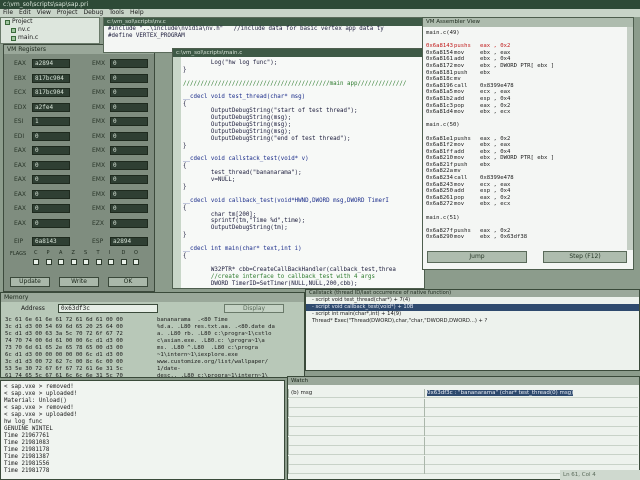 The image size is (640, 480). I want to click on asm-instruction: 0x6a8196call 0x8399e478, so click(528, 86).